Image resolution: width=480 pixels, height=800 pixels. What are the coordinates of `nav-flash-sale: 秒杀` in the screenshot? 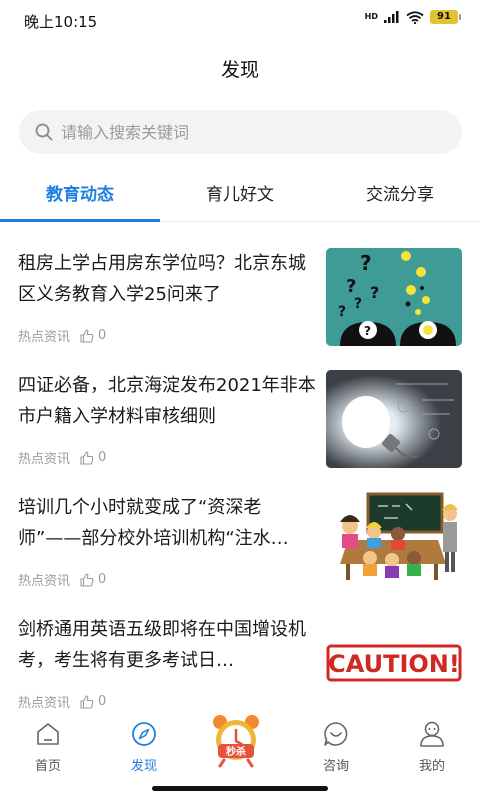 It's located at (236, 742).